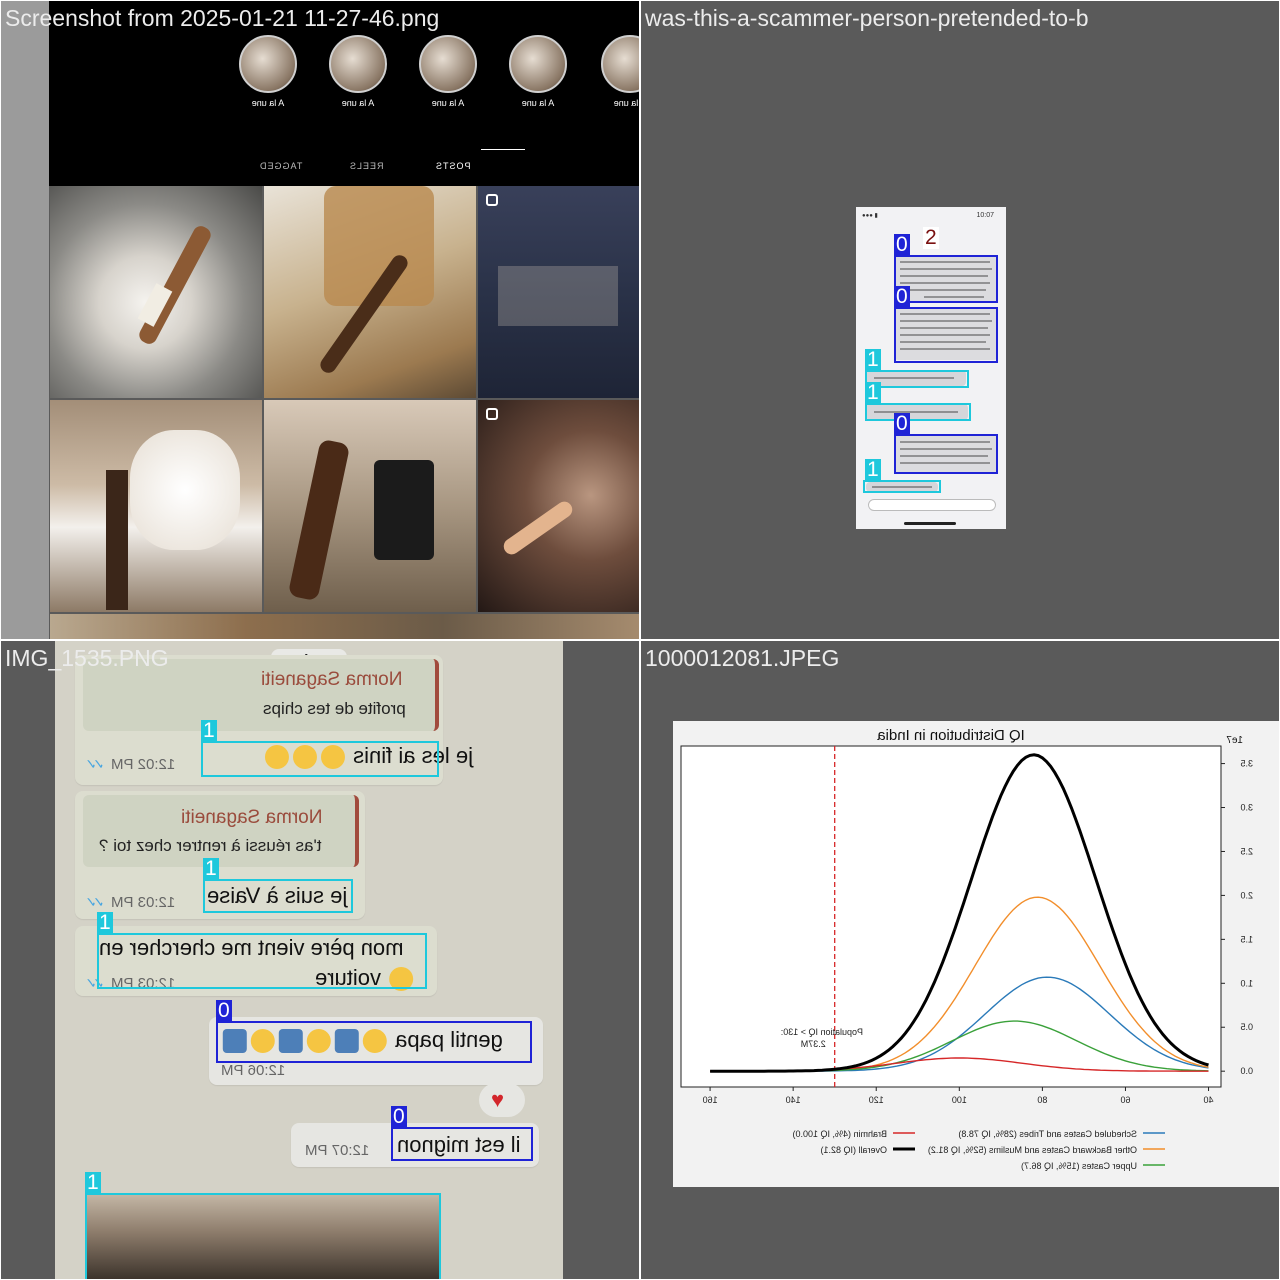 This screenshot has height=1280, width=1280. What do you see at coordinates (951, 735) in the screenshot?
I see `chart-title: IQ Distribution in India` at bounding box center [951, 735].